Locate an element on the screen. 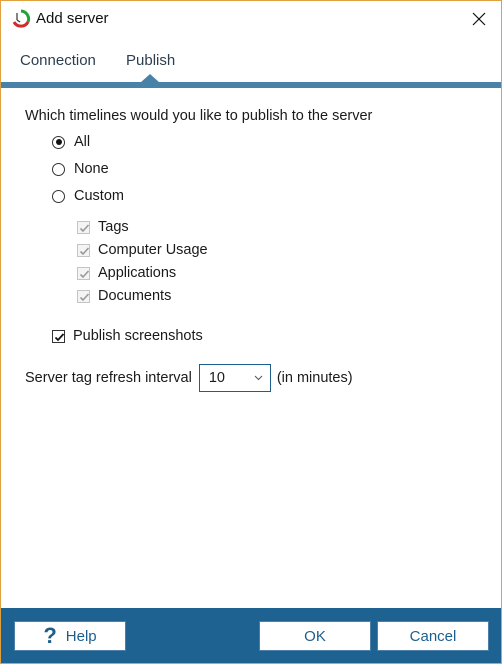 The height and width of the screenshot is (664, 502). checkbox-label: Documents is located at coordinates (135, 296).